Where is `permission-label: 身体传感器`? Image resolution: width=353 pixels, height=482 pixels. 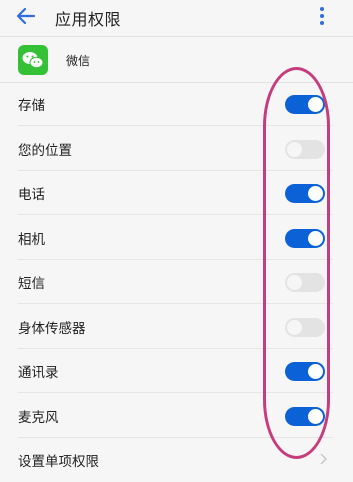 permission-label: 身体传感器 is located at coordinates (52, 328).